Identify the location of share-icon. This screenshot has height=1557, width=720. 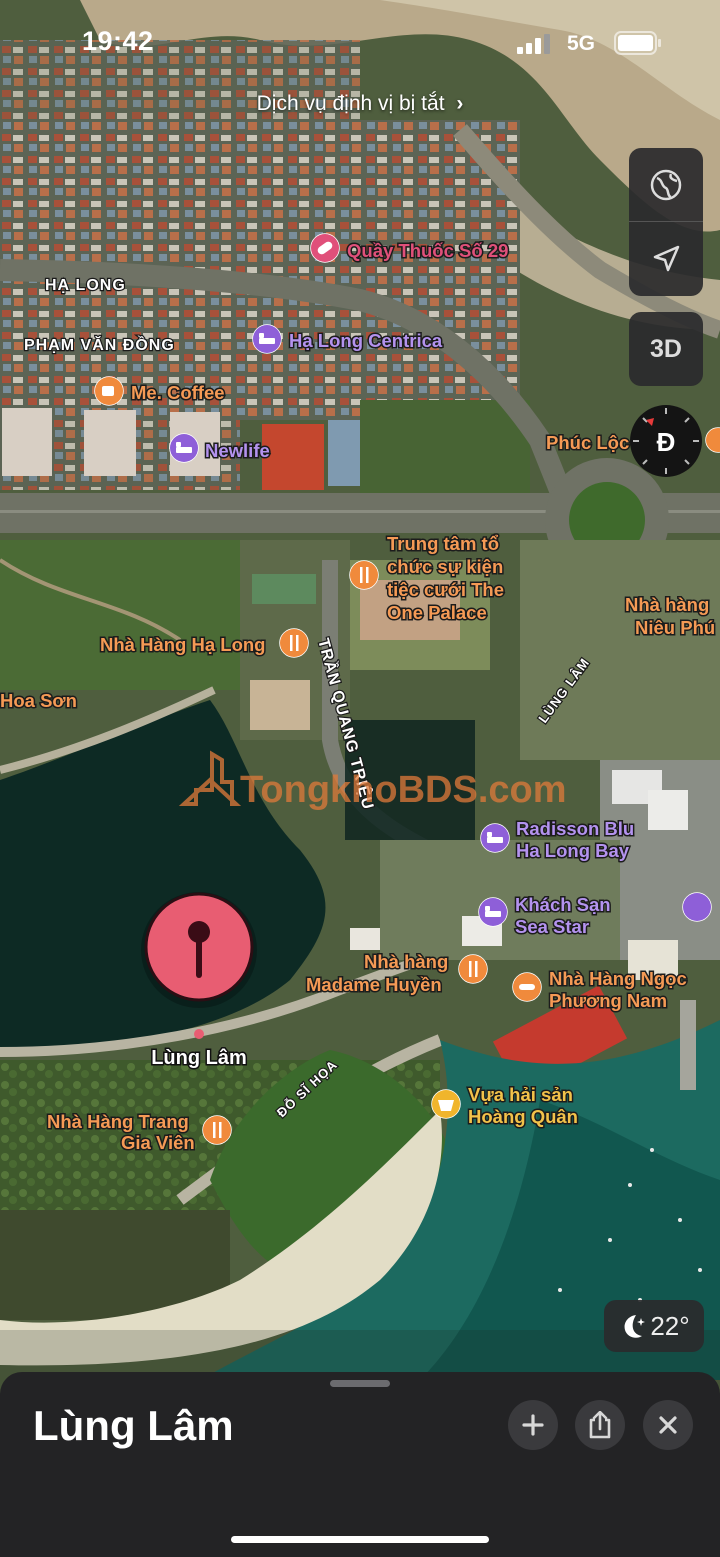
(600, 1425).